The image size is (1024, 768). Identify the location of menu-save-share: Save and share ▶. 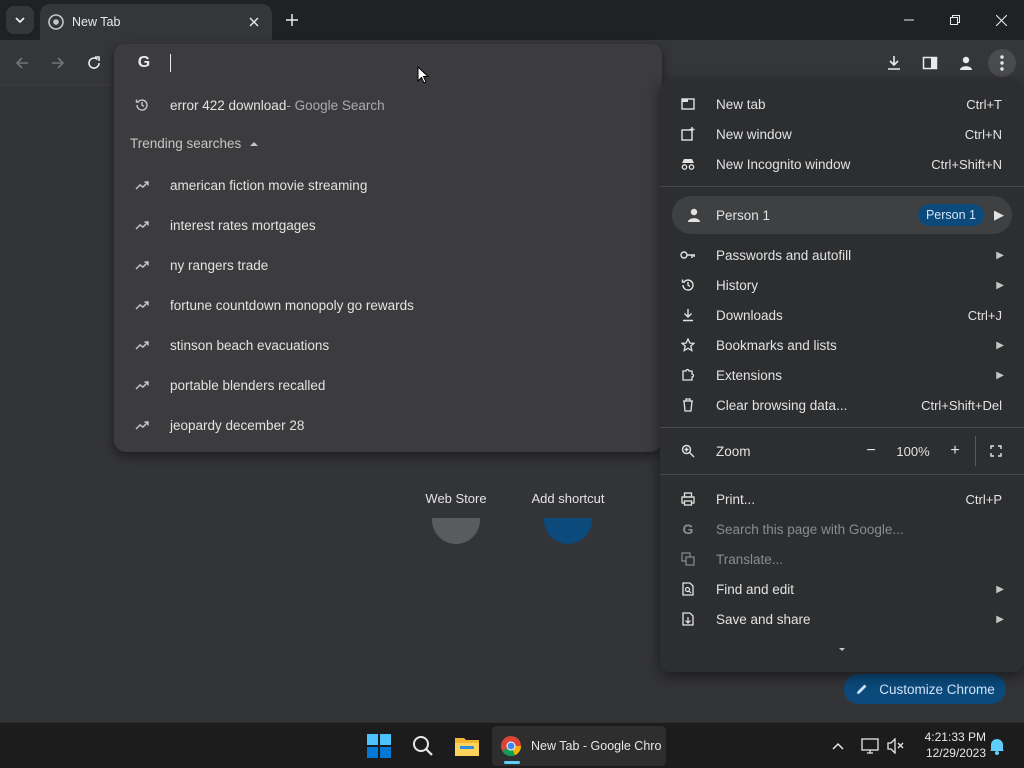
(842, 619).